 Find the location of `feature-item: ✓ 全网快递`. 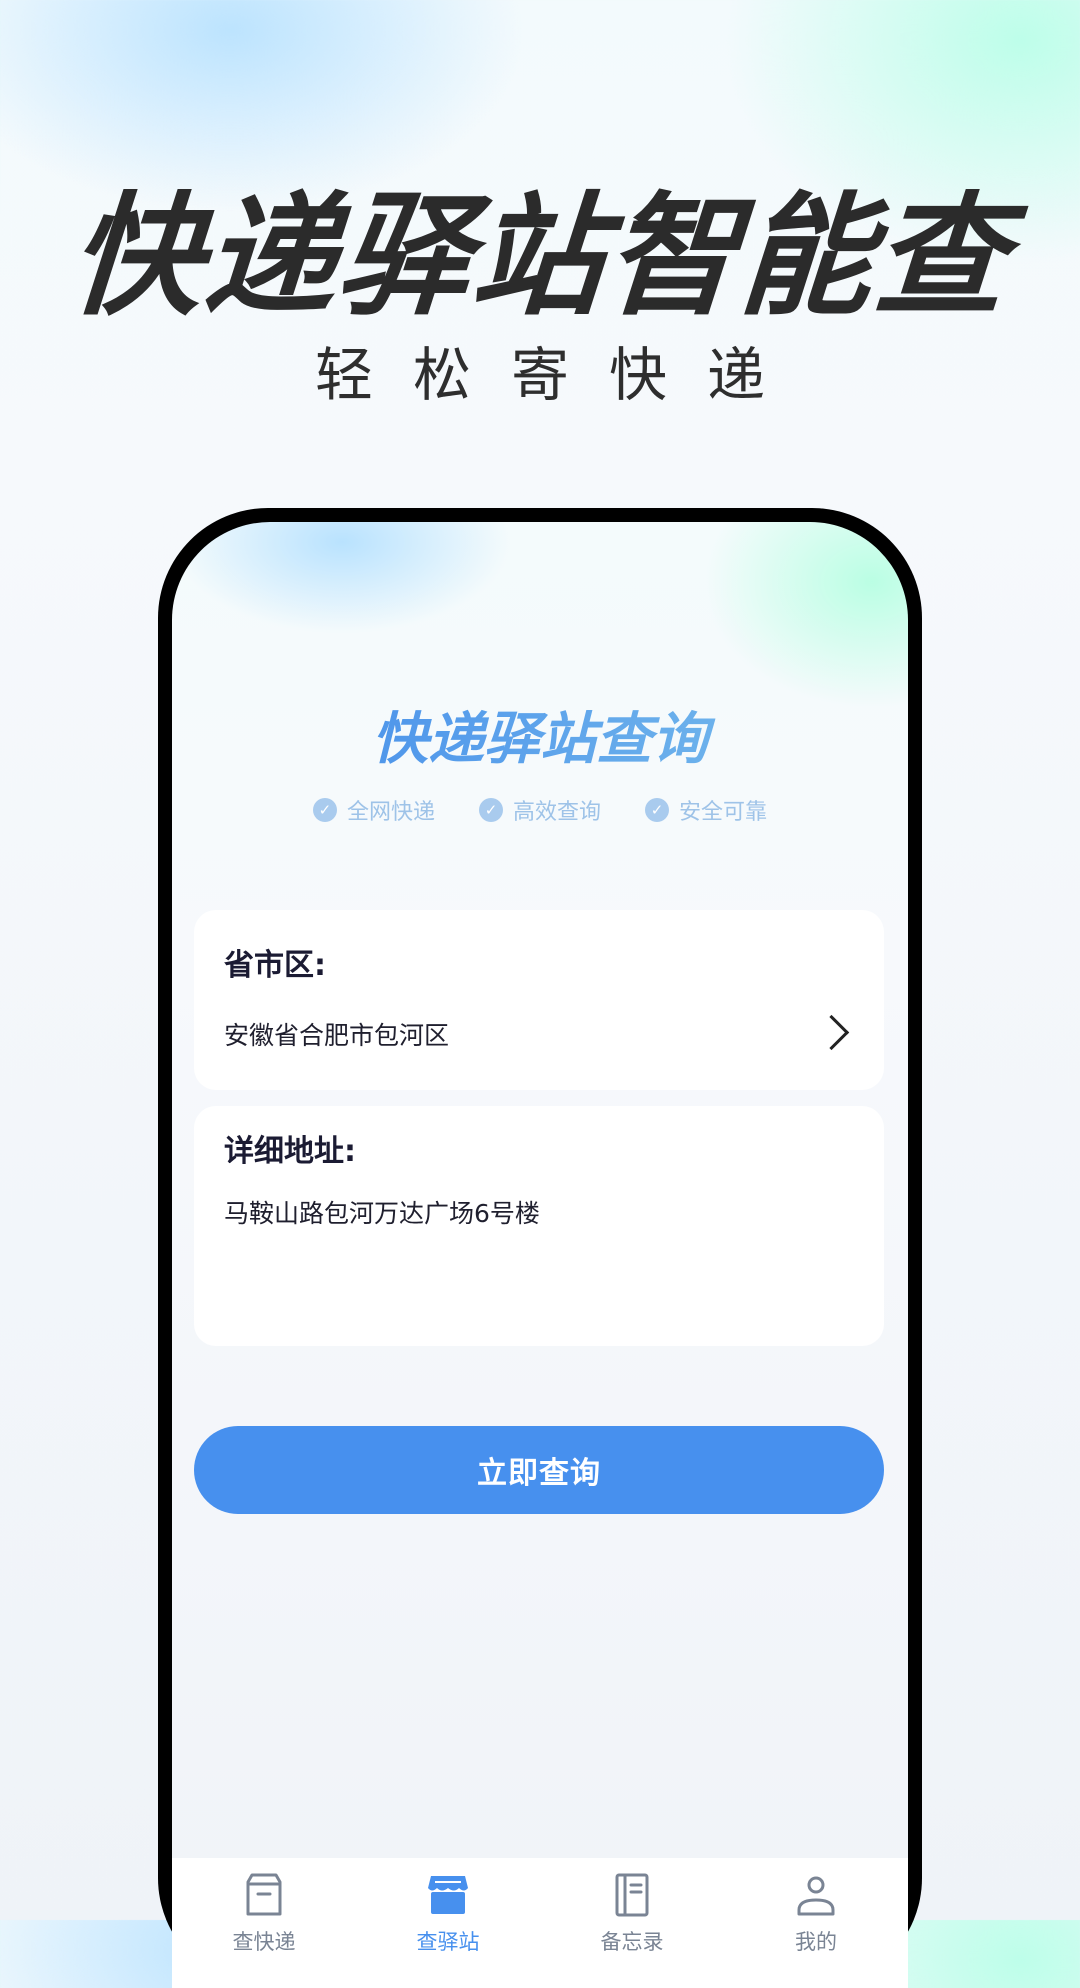

feature-item: ✓ 全网快递 is located at coordinates (373, 810).